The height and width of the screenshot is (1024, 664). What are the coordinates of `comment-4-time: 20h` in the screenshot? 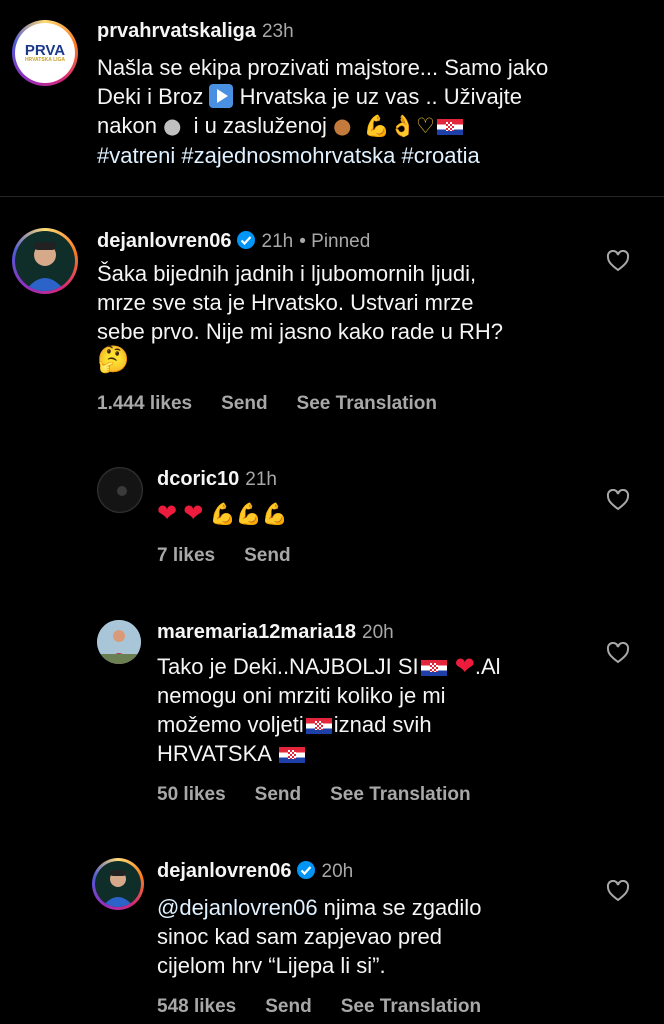 It's located at (337, 871).